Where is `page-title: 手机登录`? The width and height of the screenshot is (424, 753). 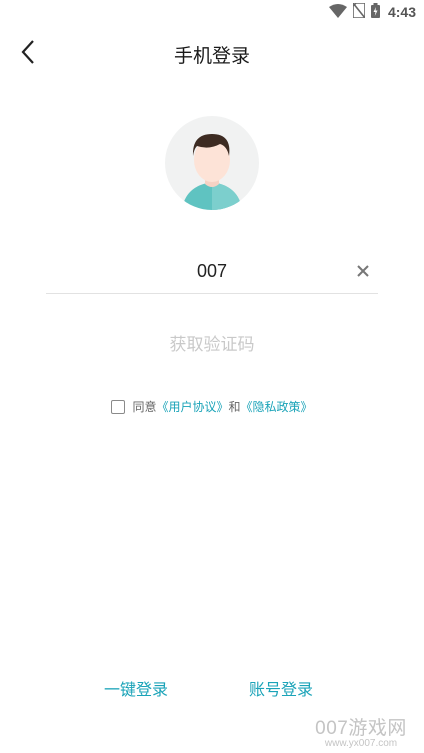
page-title: 手机登录 is located at coordinates (211, 56).